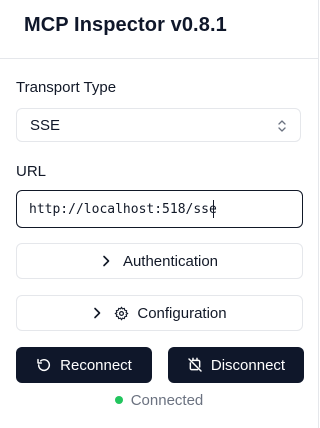 Image resolution: width=320 pixels, height=428 pixels. Describe the element at coordinates (248, 365) in the screenshot. I see `disconnect-label: Disconnect` at that location.